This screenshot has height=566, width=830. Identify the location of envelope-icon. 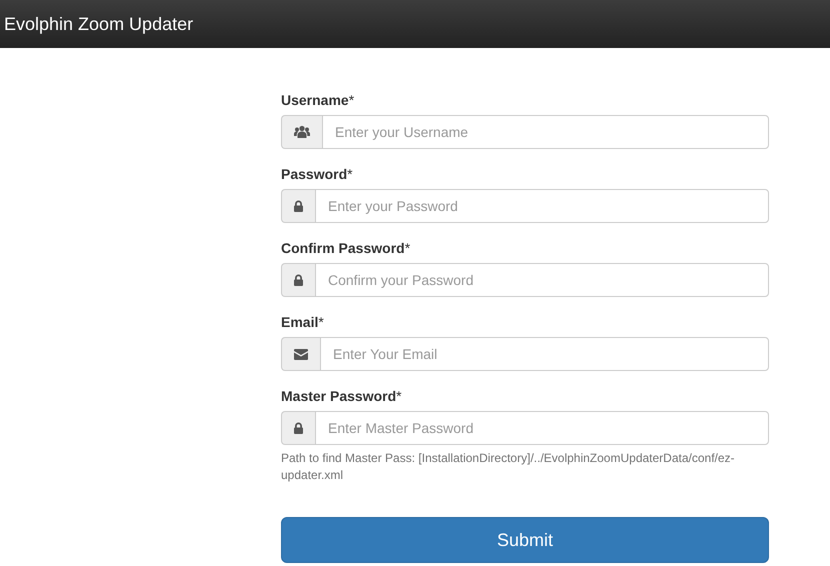
(301, 354).